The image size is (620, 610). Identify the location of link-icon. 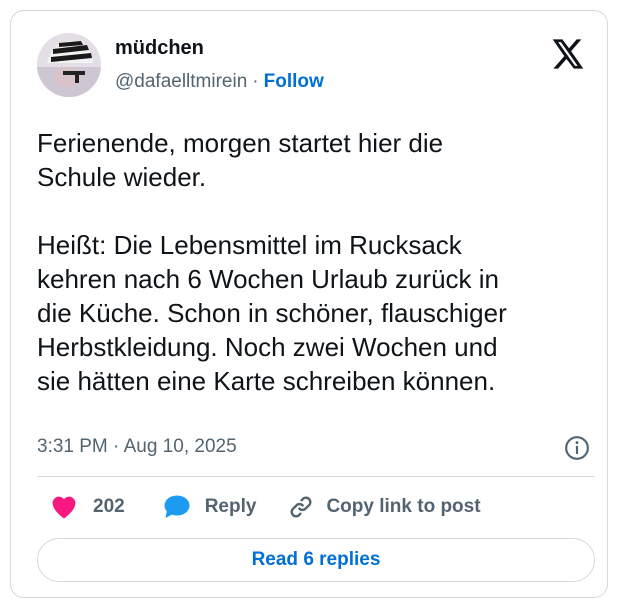
(301, 507).